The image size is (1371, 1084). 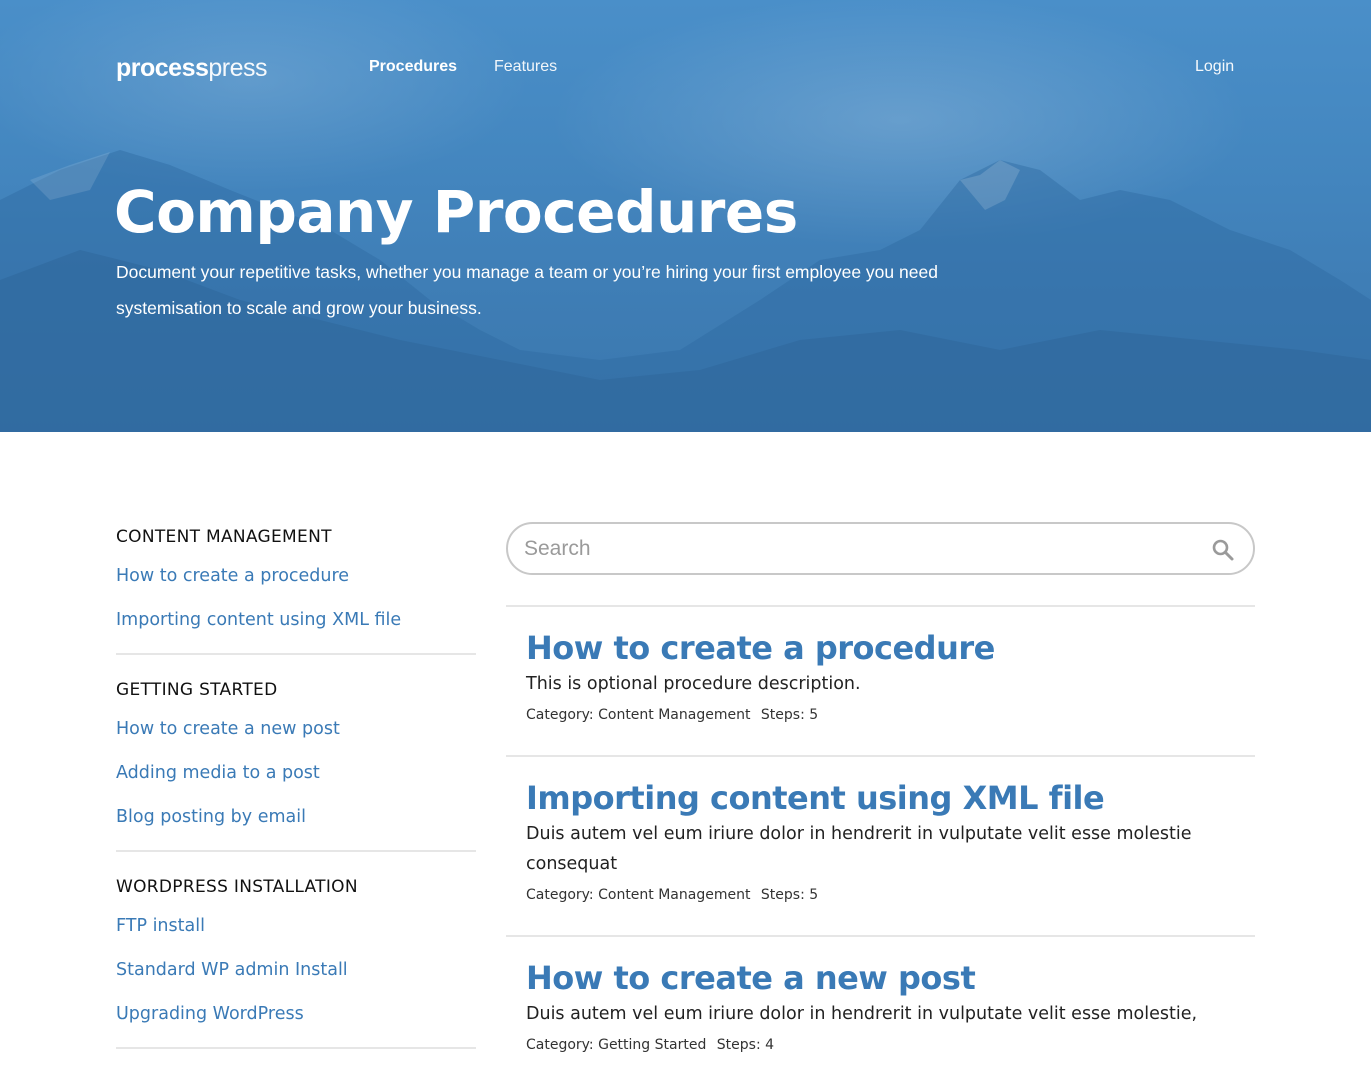 What do you see at coordinates (685, 68) in the screenshot?
I see `top-navigation: processpress Procedures Features Login` at bounding box center [685, 68].